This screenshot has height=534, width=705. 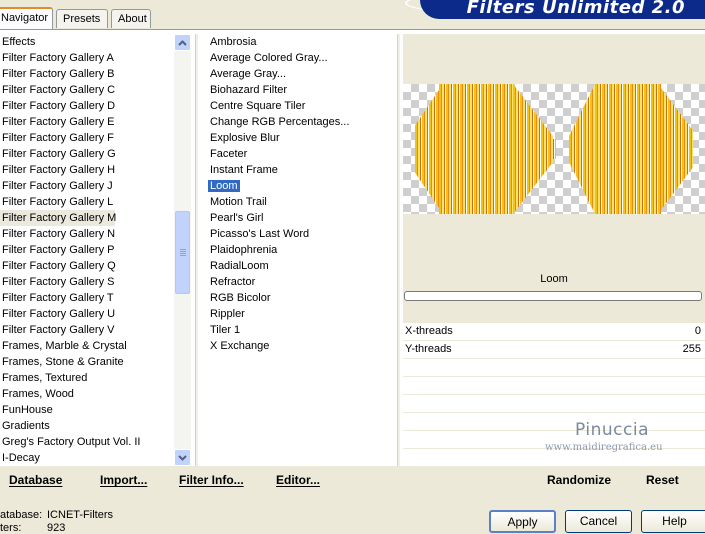 What do you see at coordinates (554, 349) in the screenshot?
I see `param-row-y-threads: Y-threads 255` at bounding box center [554, 349].